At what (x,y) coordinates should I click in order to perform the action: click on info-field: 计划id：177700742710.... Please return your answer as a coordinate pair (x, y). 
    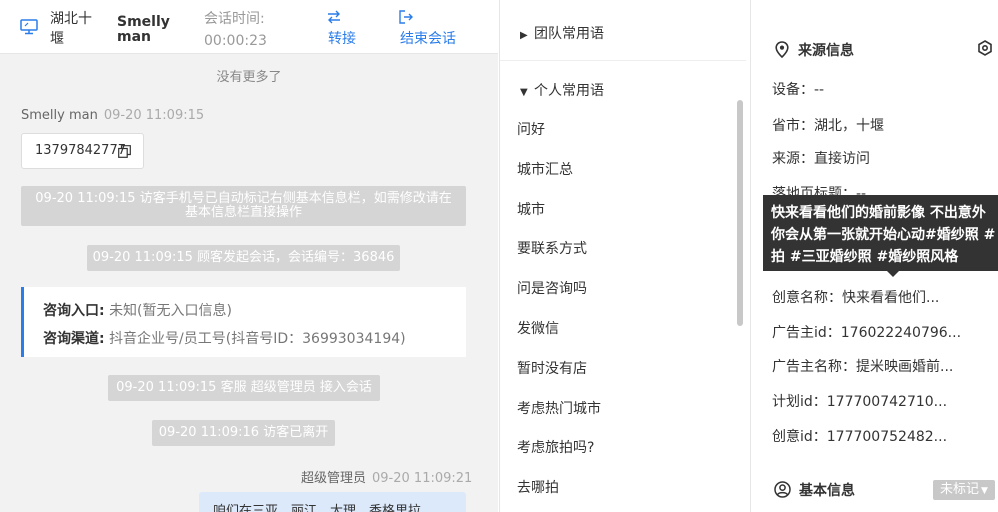
    Looking at the image, I should click on (860, 402).